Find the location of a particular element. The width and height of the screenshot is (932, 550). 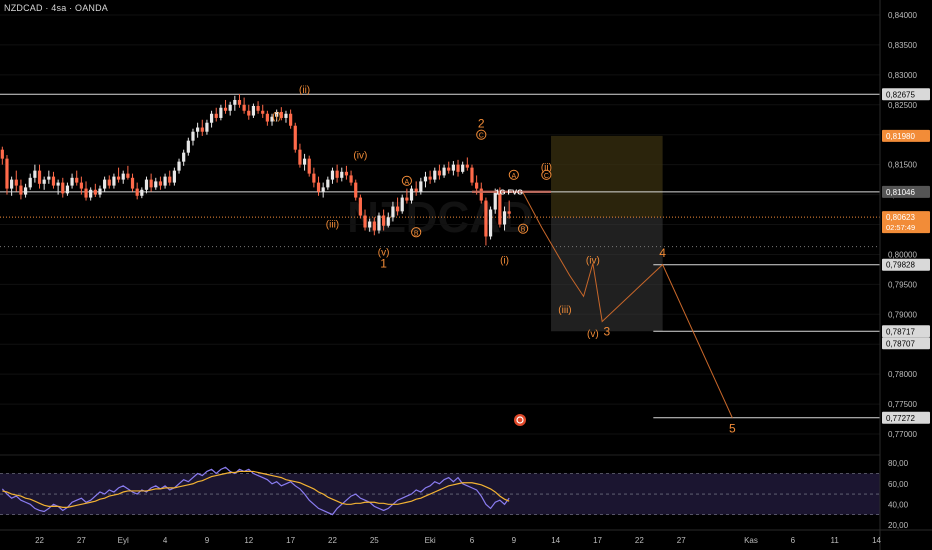

time-tick-label: 27 is located at coordinates (681, 540).